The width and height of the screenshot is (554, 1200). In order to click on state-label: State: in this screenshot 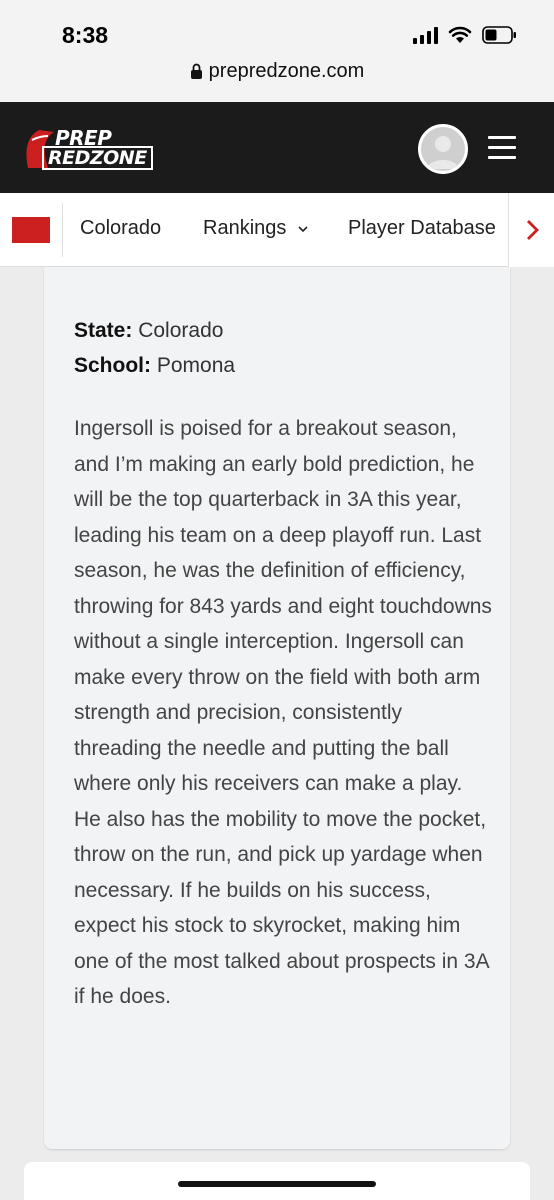, I will do `click(103, 330)`.